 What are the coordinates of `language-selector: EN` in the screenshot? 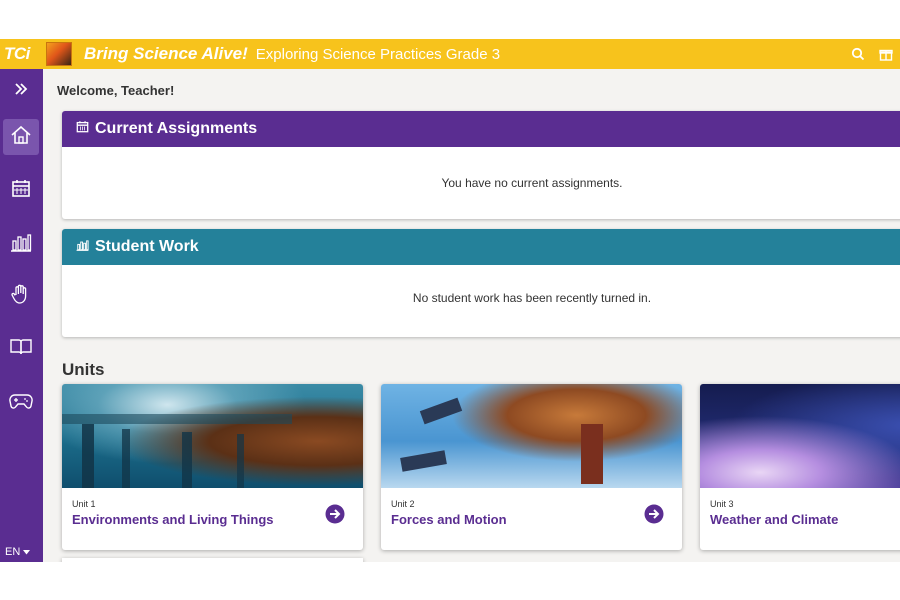 It's located at (18, 552).